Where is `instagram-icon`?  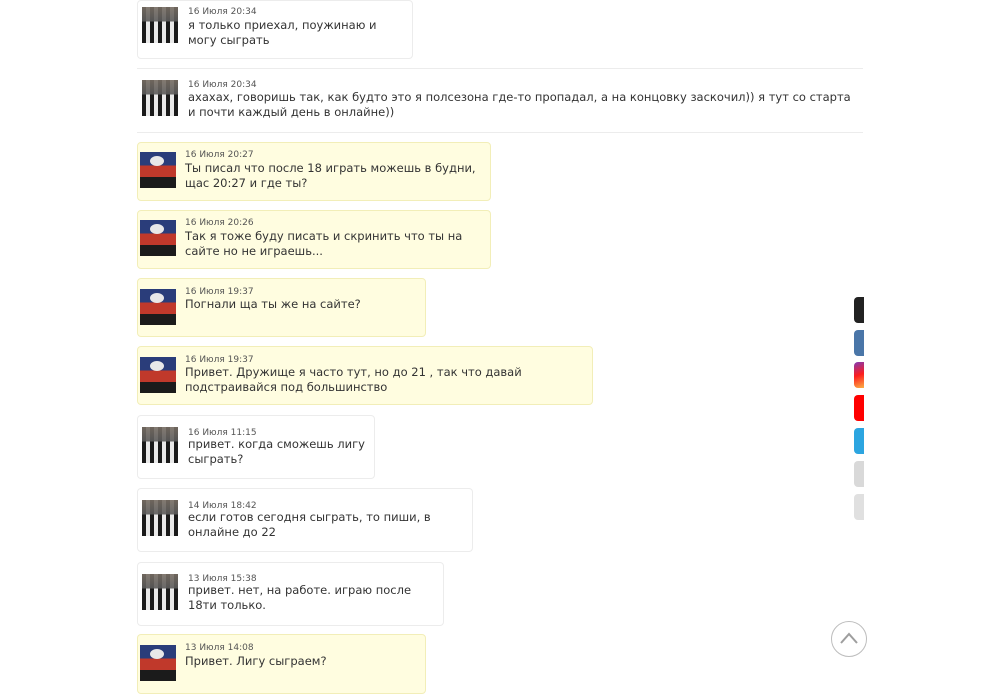
instagram-icon is located at coordinates (859, 375).